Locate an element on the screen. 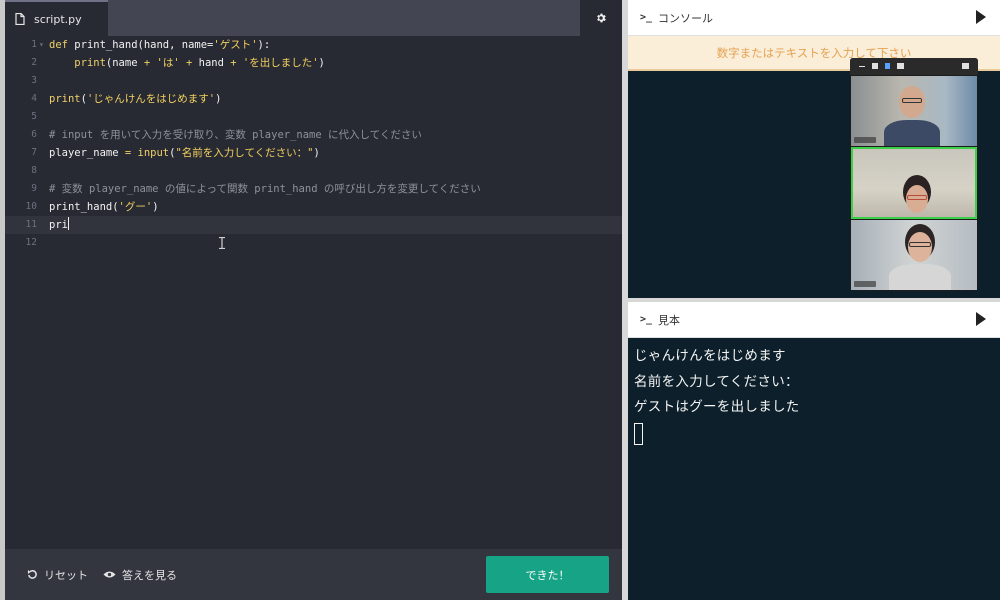  console-run-button is located at coordinates (981, 17).